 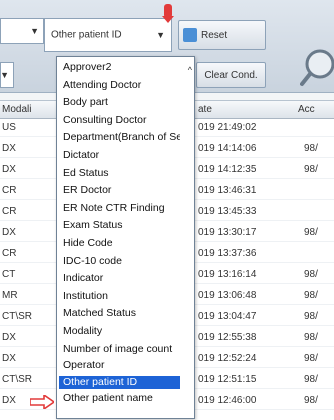 I want to click on cell-date: 019 21:49:02, so click(x=227, y=127).